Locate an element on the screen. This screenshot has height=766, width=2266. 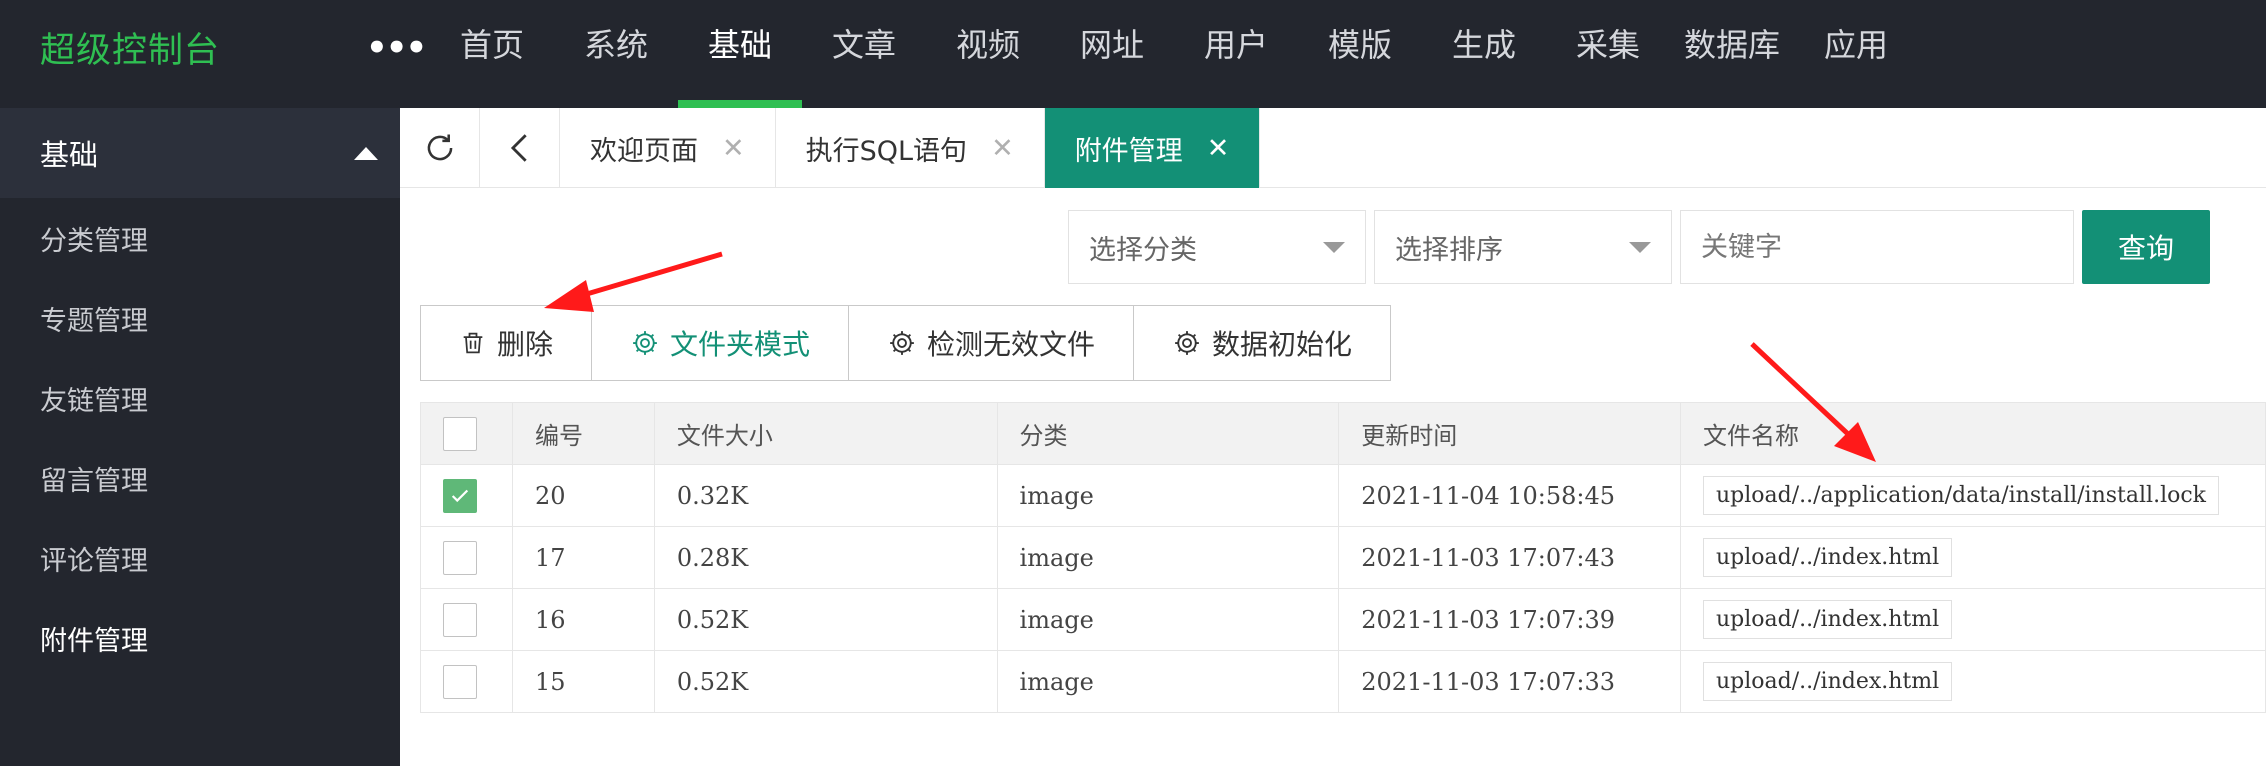
check-icon is located at coordinates (460, 495).